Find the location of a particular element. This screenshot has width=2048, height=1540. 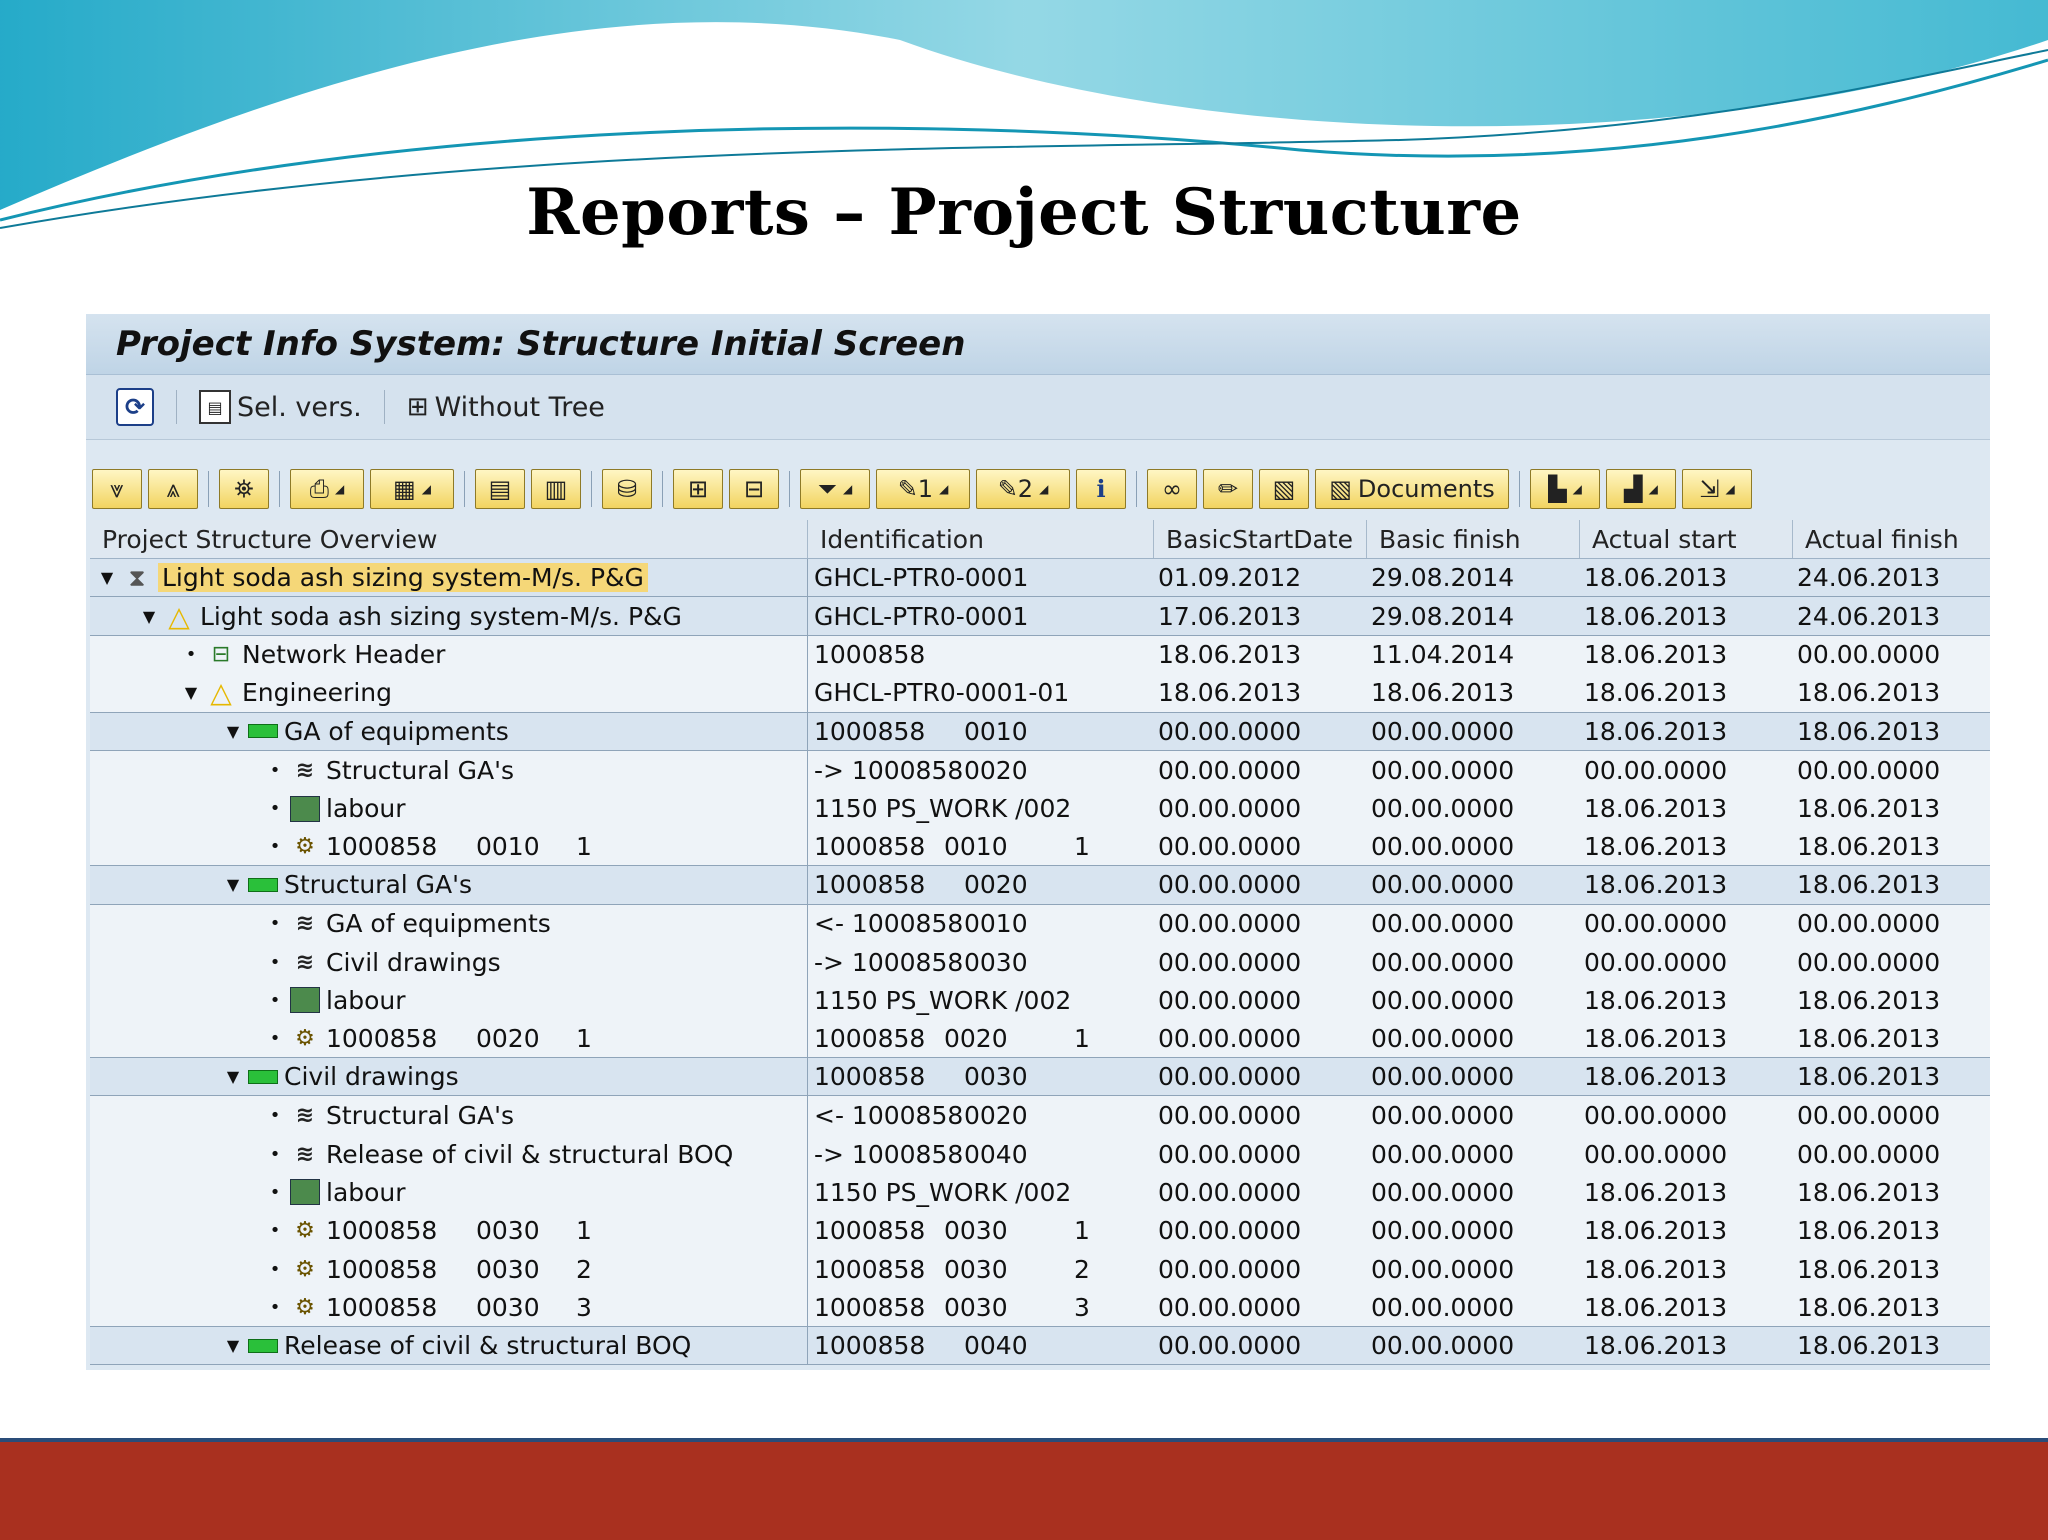

database-button: ⛁ is located at coordinates (627, 489).